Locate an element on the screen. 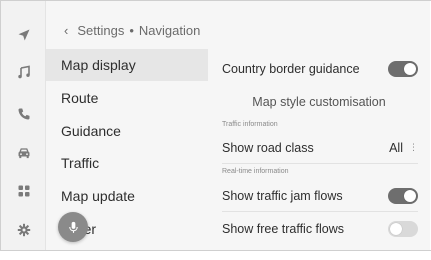  road-class-value: All ⋮ is located at coordinates (403, 148).